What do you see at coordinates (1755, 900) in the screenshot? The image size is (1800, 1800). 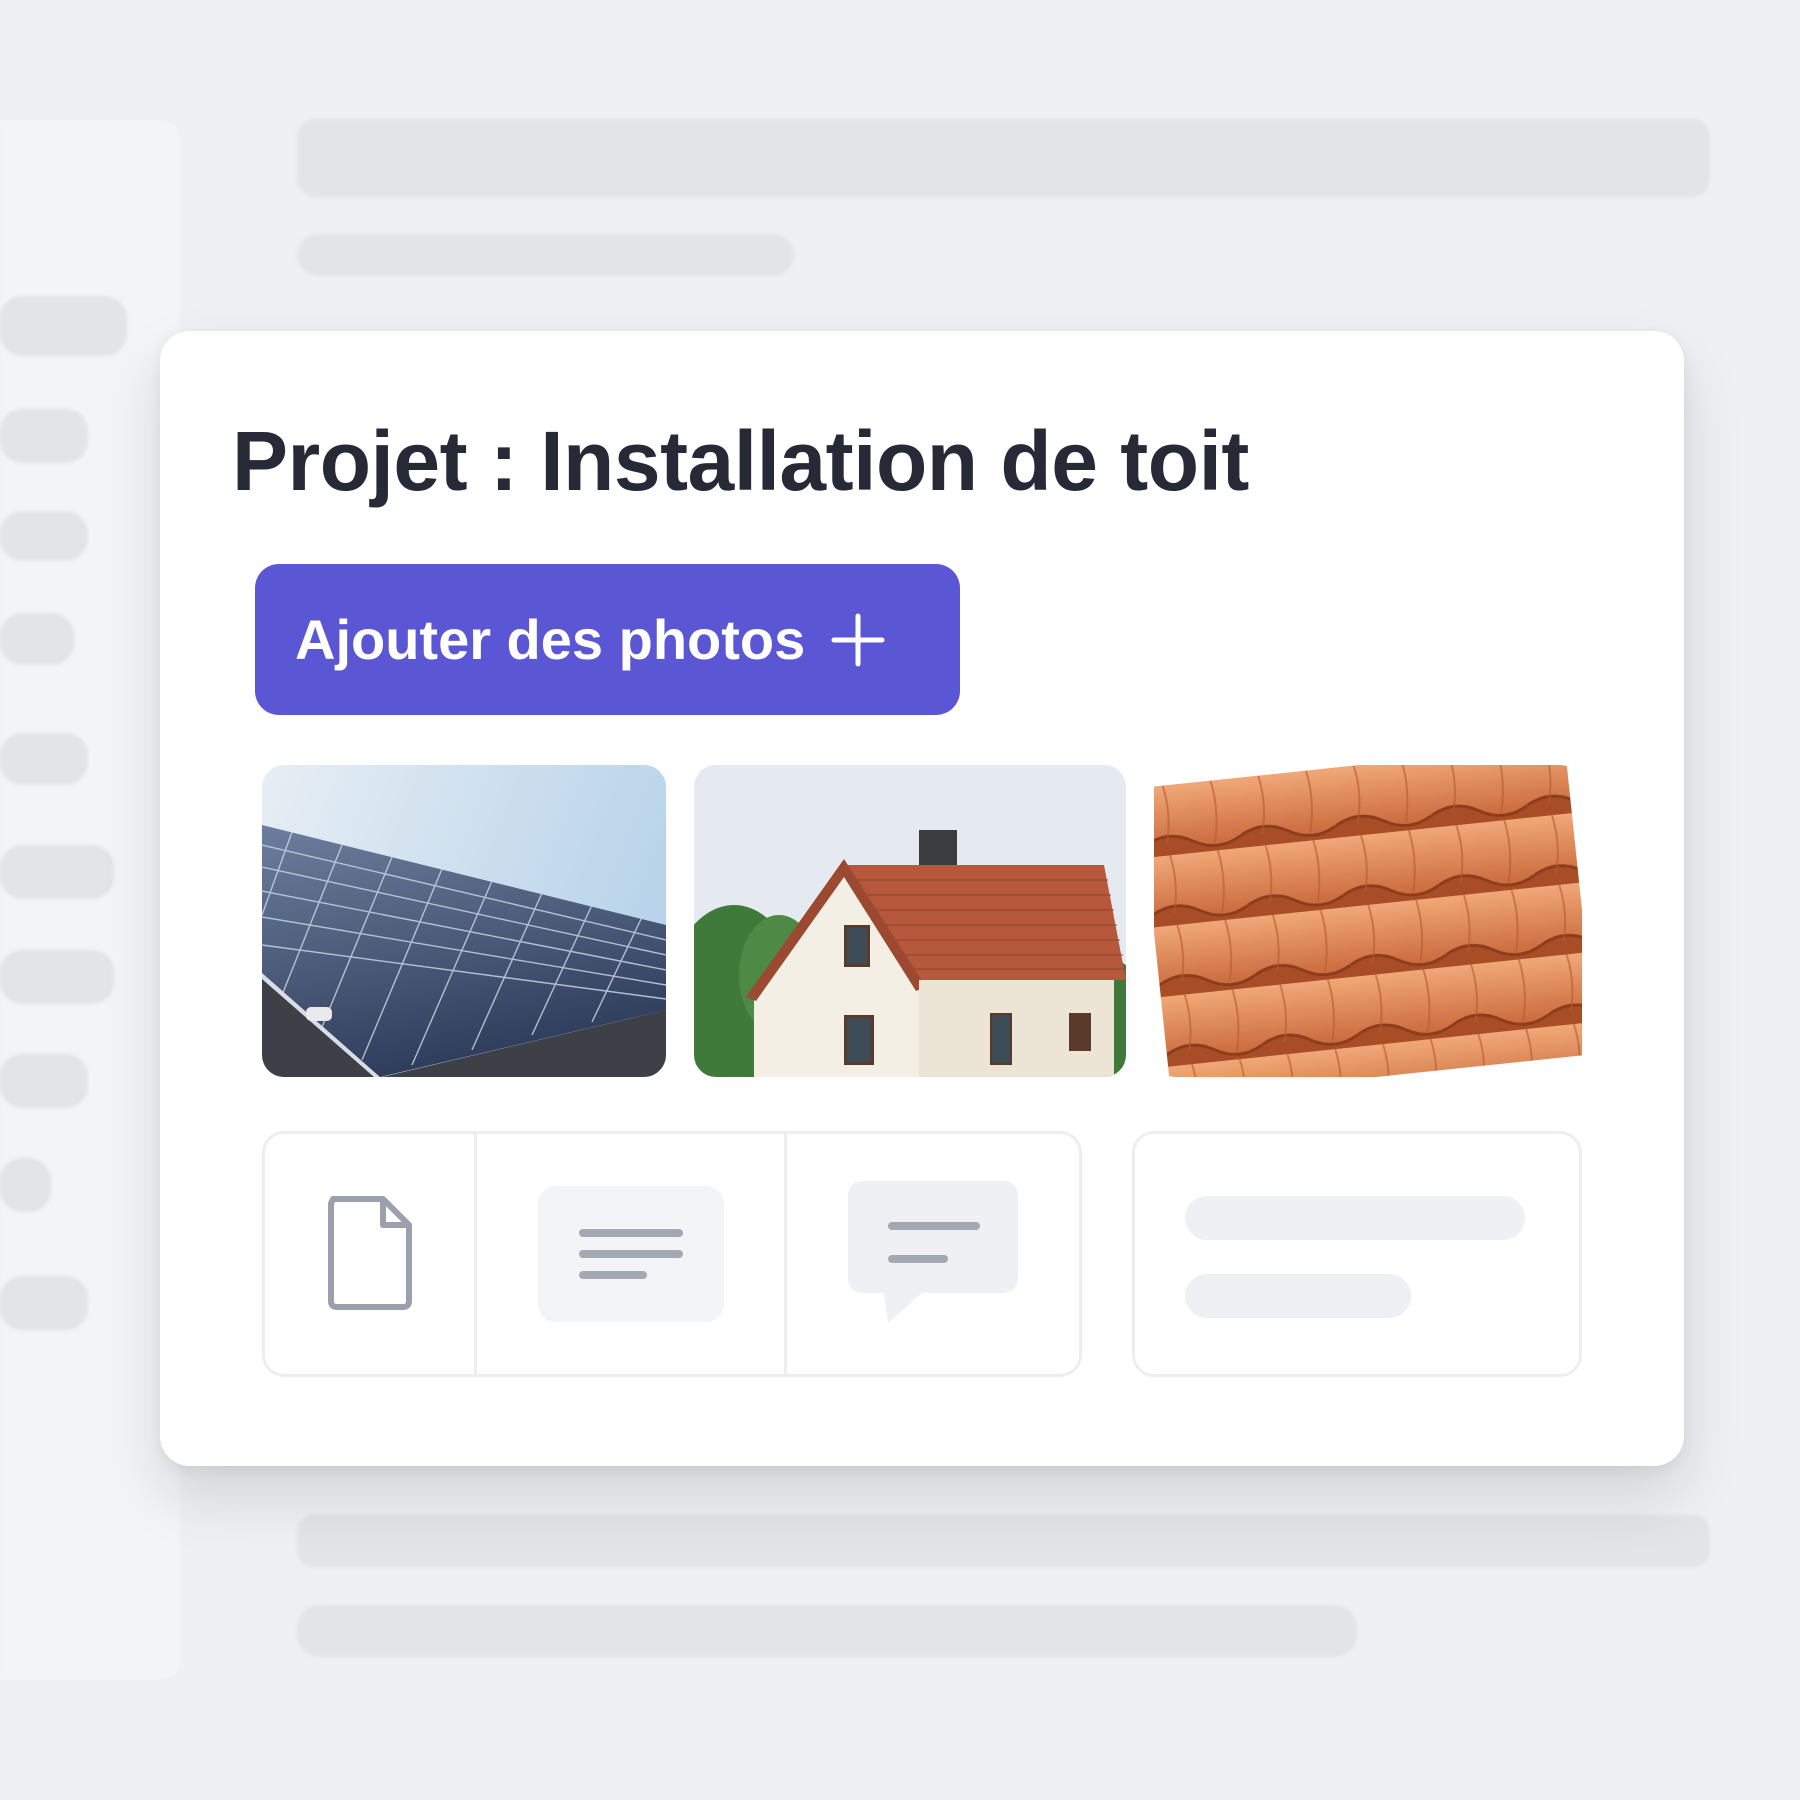 I see `background-right-panel` at bounding box center [1755, 900].